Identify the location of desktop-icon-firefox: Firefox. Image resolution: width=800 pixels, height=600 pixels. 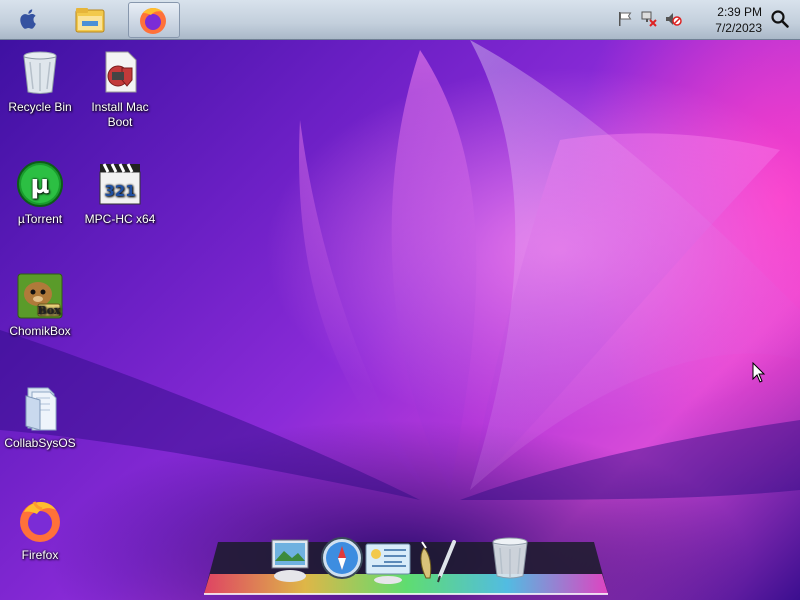
(40, 529).